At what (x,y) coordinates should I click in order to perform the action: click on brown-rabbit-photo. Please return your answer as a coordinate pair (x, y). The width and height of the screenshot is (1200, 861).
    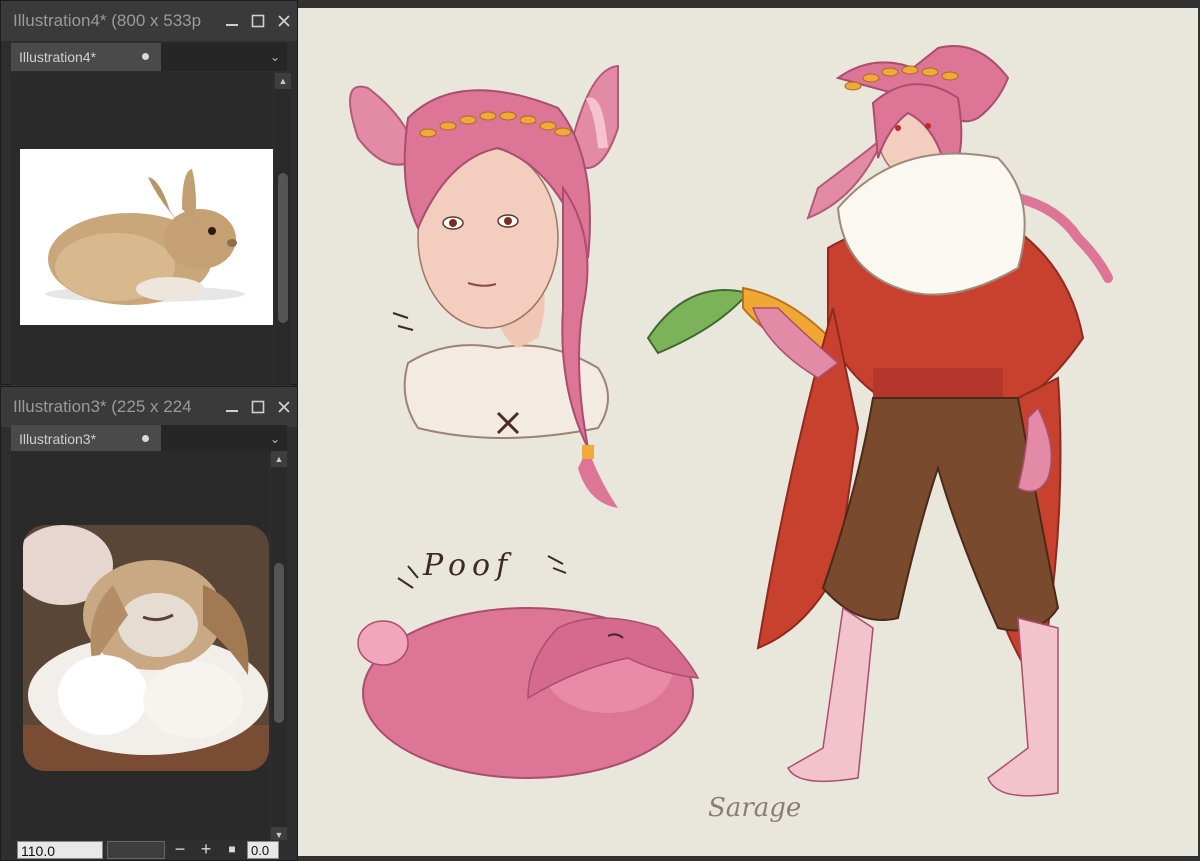
    Looking at the image, I should click on (146, 237).